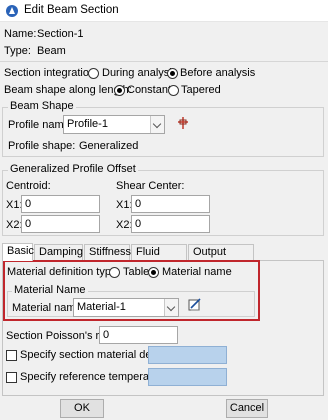  What do you see at coordinates (60, 34) in the screenshot?
I see `name-value: Section-1` at bounding box center [60, 34].